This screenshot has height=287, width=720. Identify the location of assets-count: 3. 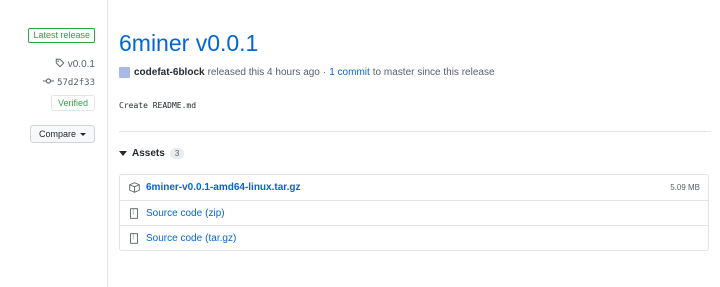
(177, 153).